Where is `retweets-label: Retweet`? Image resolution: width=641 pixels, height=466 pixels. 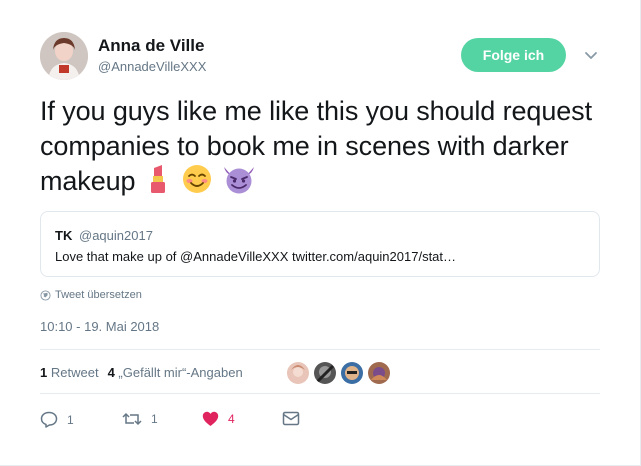 retweets-label: Retweet is located at coordinates (74, 372).